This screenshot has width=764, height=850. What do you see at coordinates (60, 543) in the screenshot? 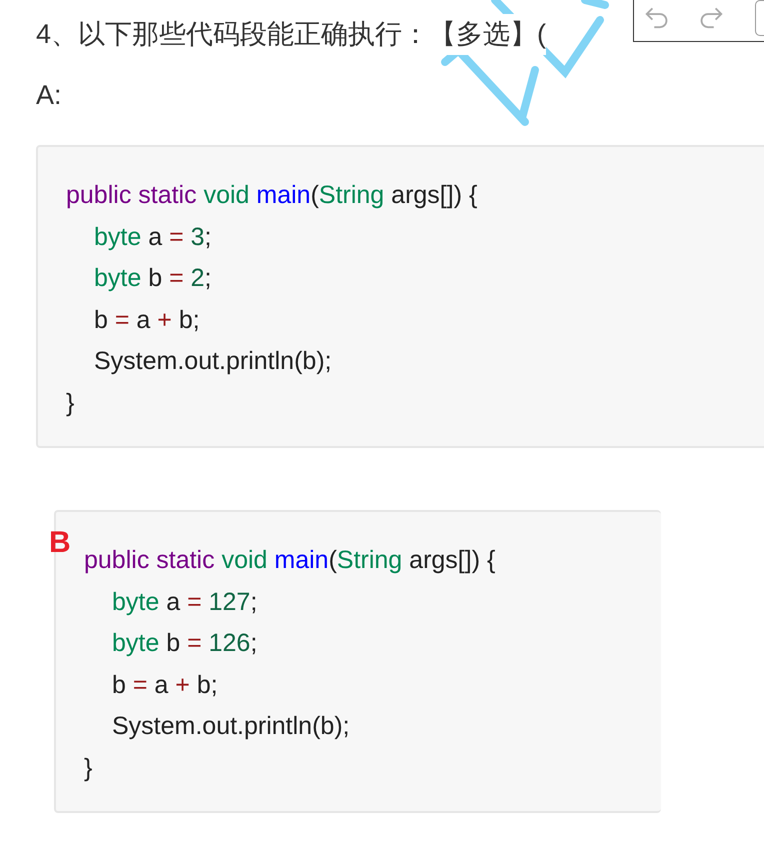
I see `option-marker: B` at bounding box center [60, 543].